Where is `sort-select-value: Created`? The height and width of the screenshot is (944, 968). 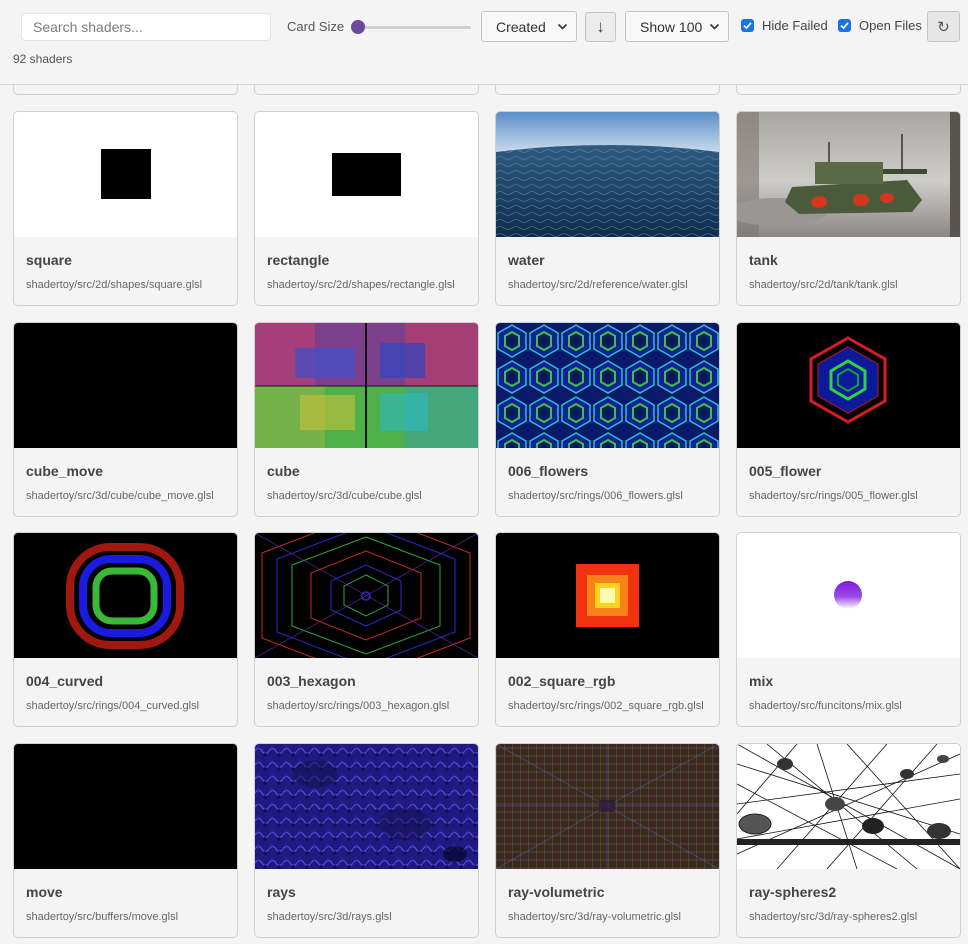
sort-select-value: Created is located at coordinates (521, 26).